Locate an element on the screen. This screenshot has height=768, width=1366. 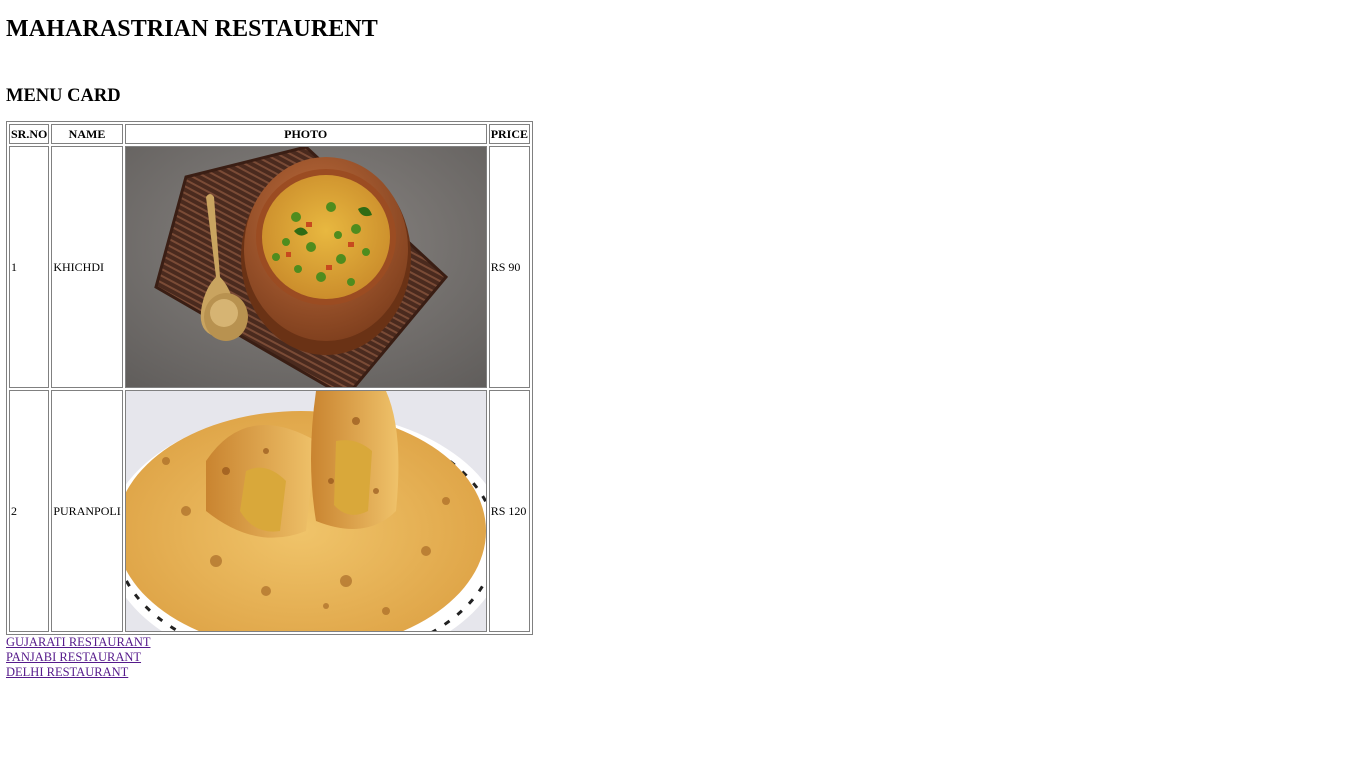
header-photo: PHOTO is located at coordinates (305, 134).